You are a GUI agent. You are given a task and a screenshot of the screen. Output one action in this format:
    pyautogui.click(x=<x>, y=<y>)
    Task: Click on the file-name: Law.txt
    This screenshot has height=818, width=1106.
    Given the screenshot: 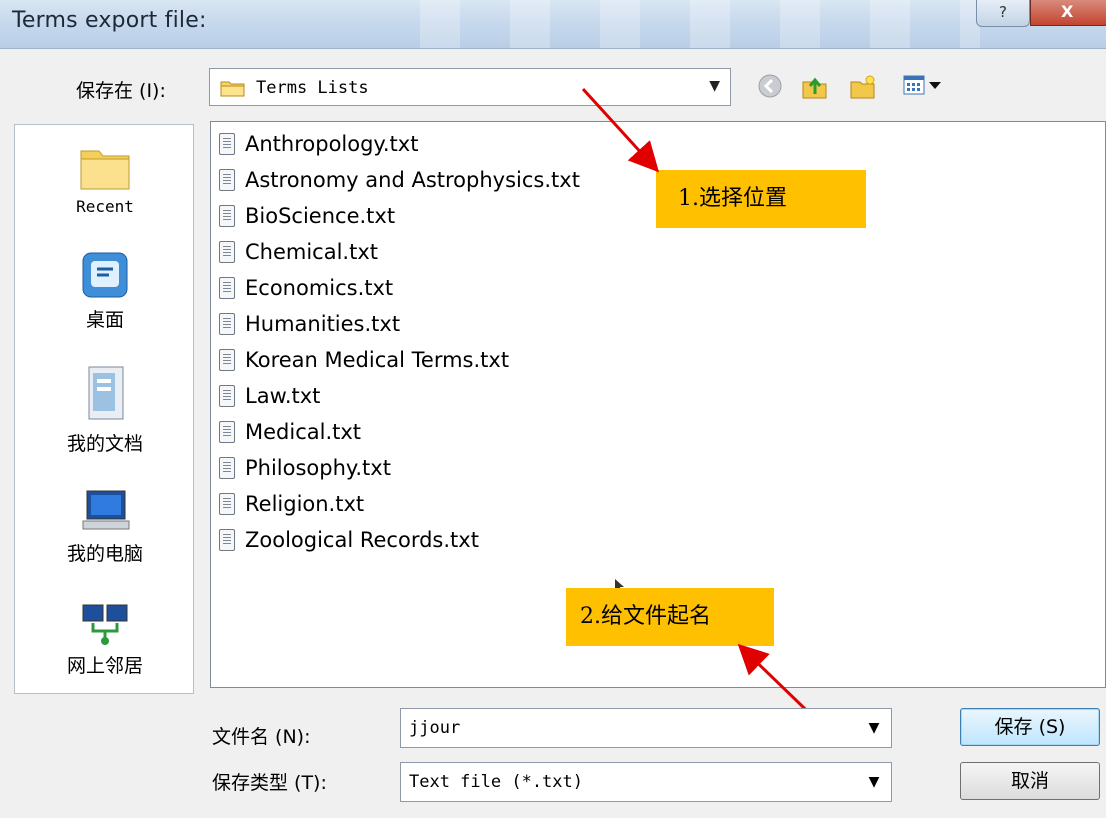 What is the action you would take?
    pyautogui.click(x=283, y=396)
    